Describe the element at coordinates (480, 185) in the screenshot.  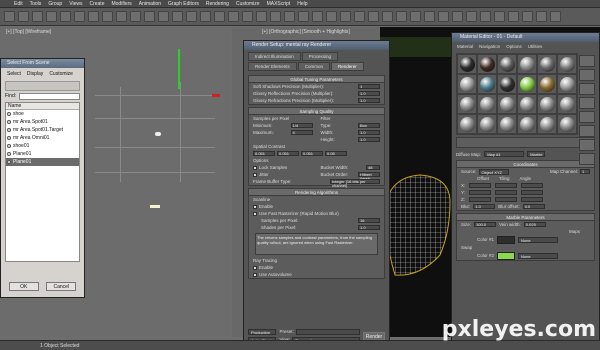
I see `offset-x-field` at that location.